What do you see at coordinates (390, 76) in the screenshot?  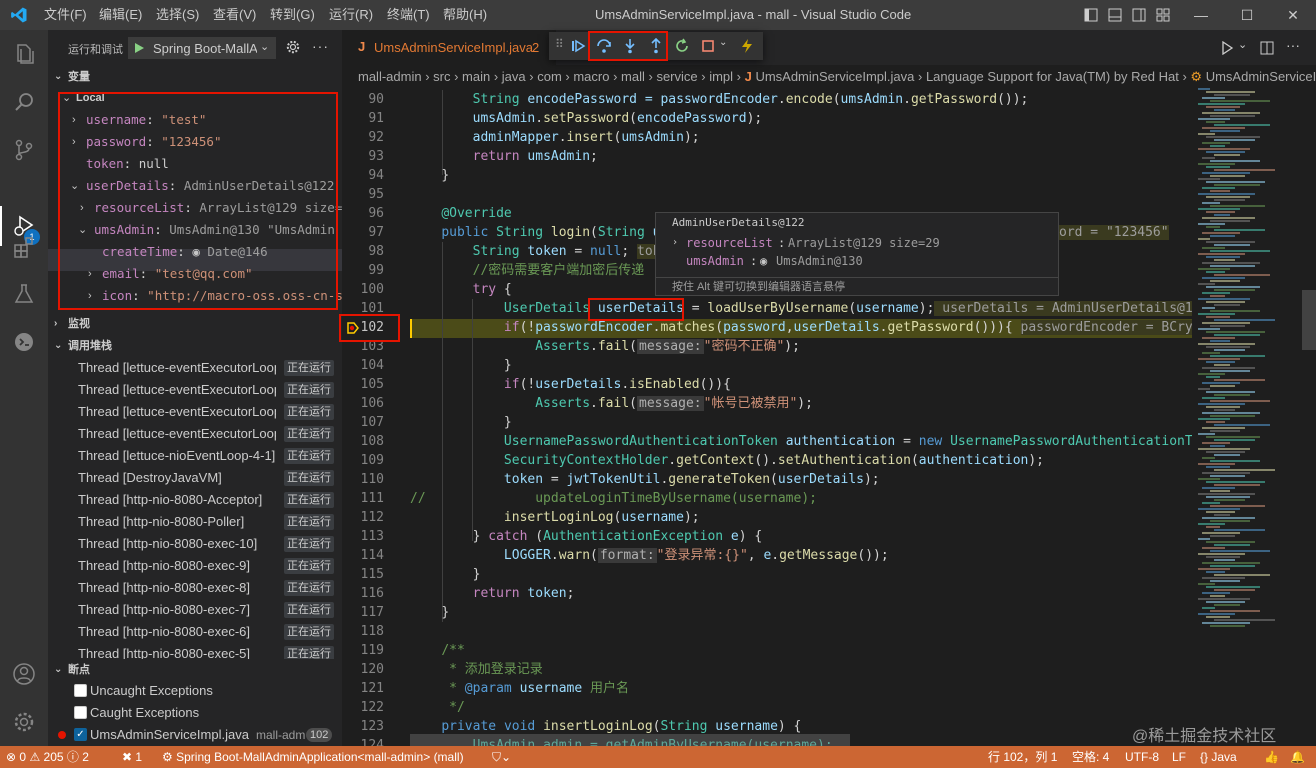 I see `breadcrumb-item: mall-admin` at bounding box center [390, 76].